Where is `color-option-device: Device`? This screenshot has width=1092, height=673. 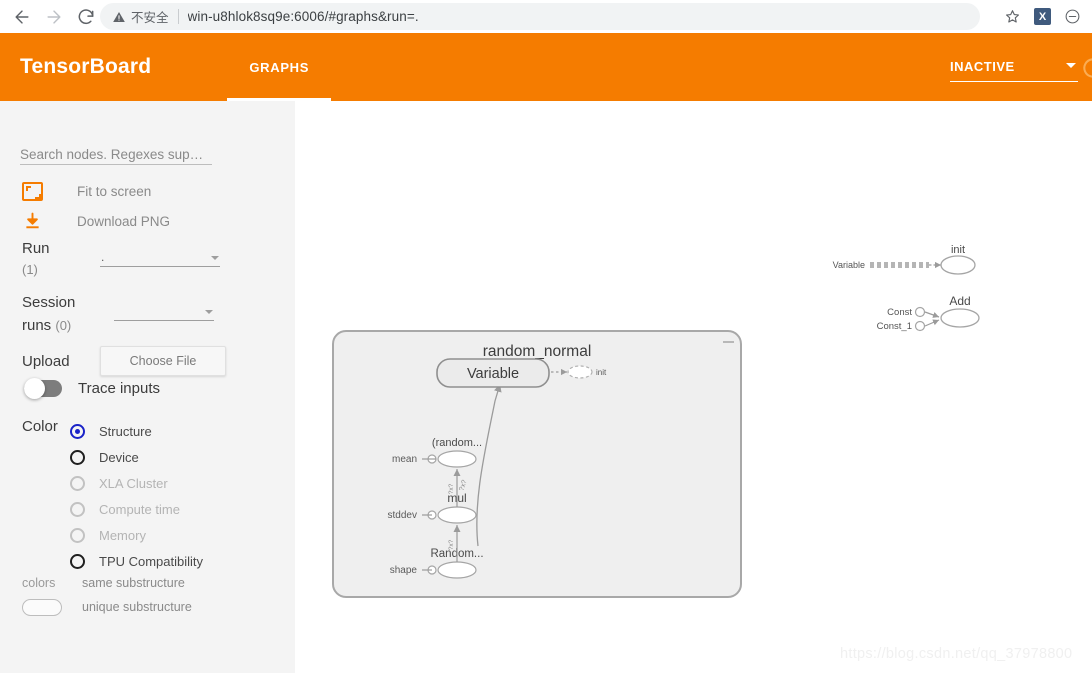
color-option-device: Device is located at coordinates (136, 457).